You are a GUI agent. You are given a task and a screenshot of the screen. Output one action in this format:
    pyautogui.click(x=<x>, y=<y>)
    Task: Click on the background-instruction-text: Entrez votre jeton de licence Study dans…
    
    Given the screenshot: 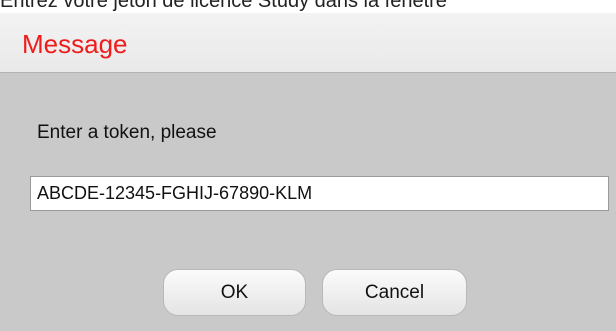 What is the action you would take?
    pyautogui.click(x=223, y=6)
    